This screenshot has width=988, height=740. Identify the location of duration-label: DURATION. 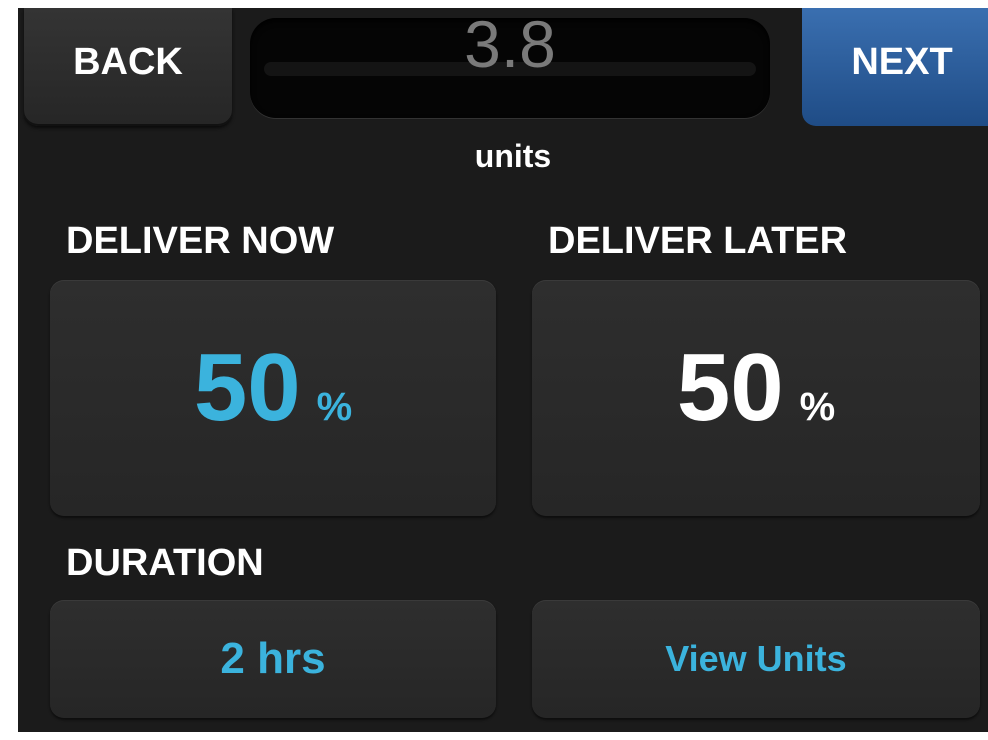
(165, 563).